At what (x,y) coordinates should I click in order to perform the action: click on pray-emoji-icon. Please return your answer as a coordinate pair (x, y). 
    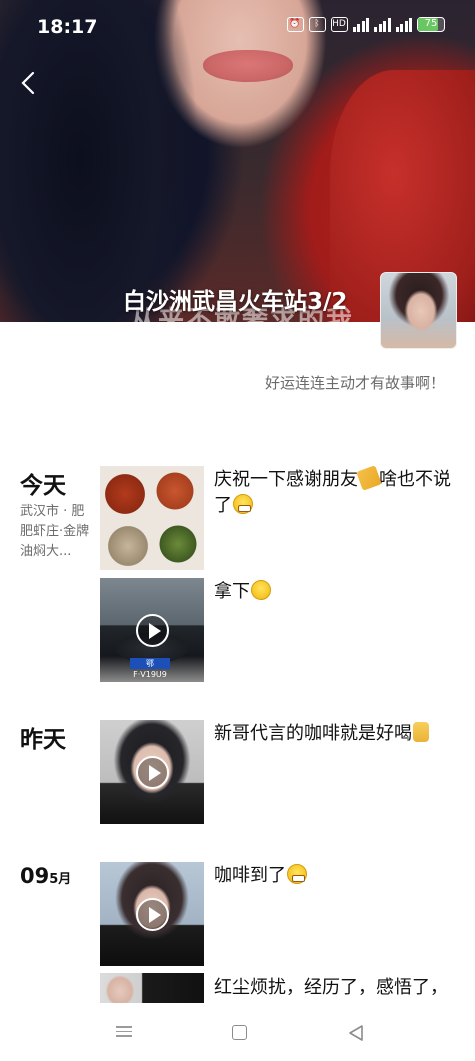
    Looking at the image, I should click on (369, 478).